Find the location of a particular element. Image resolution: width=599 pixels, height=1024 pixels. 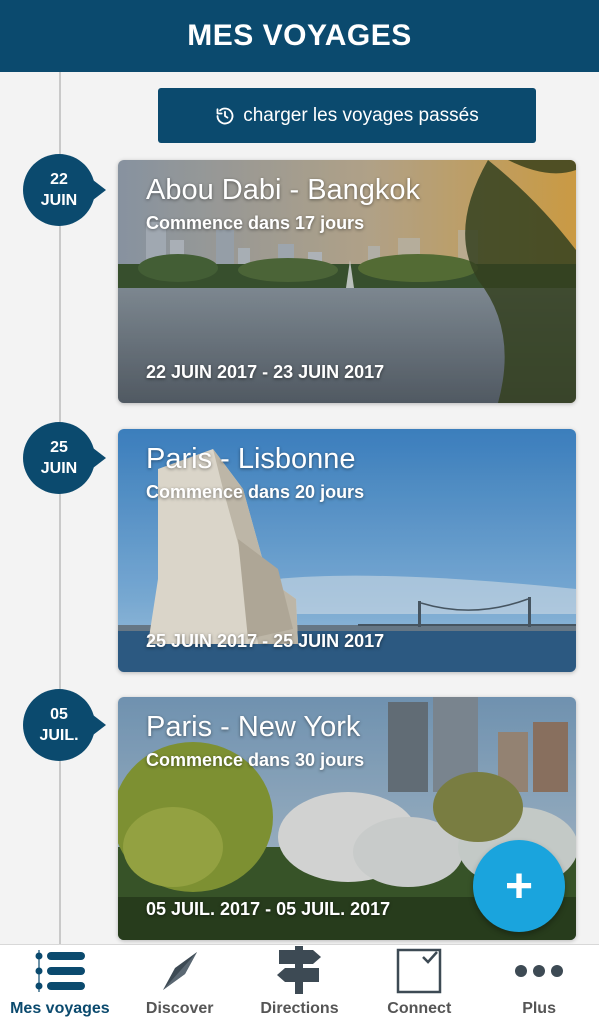

tab-label: Mes voyages is located at coordinates (60, 1008).